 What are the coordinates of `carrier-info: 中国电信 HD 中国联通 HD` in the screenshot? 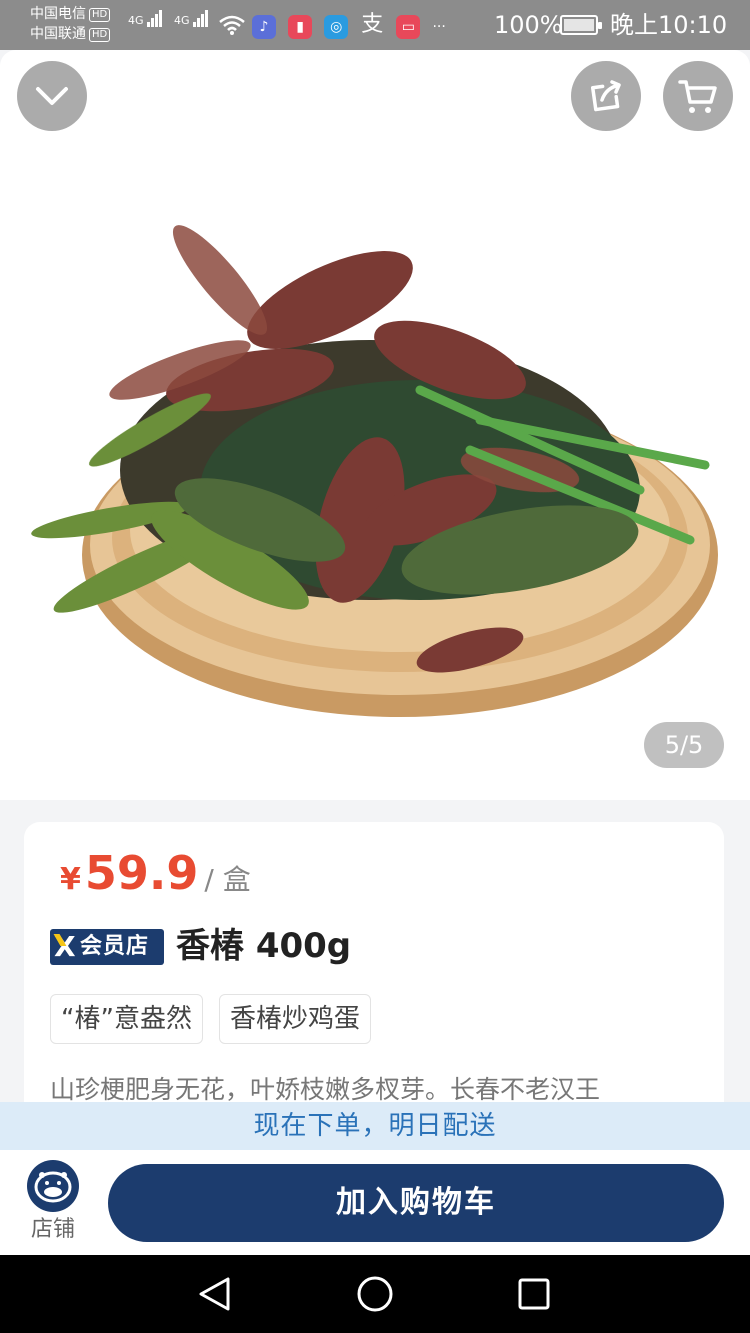 It's located at (70, 24).